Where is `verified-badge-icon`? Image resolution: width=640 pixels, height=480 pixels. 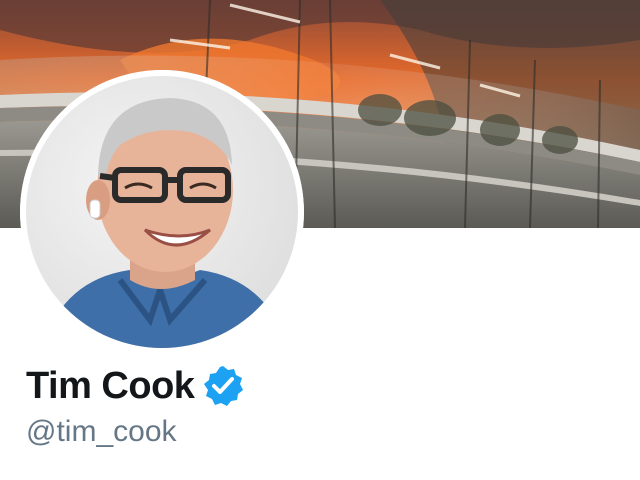
verified-badge-icon is located at coordinates (223, 386).